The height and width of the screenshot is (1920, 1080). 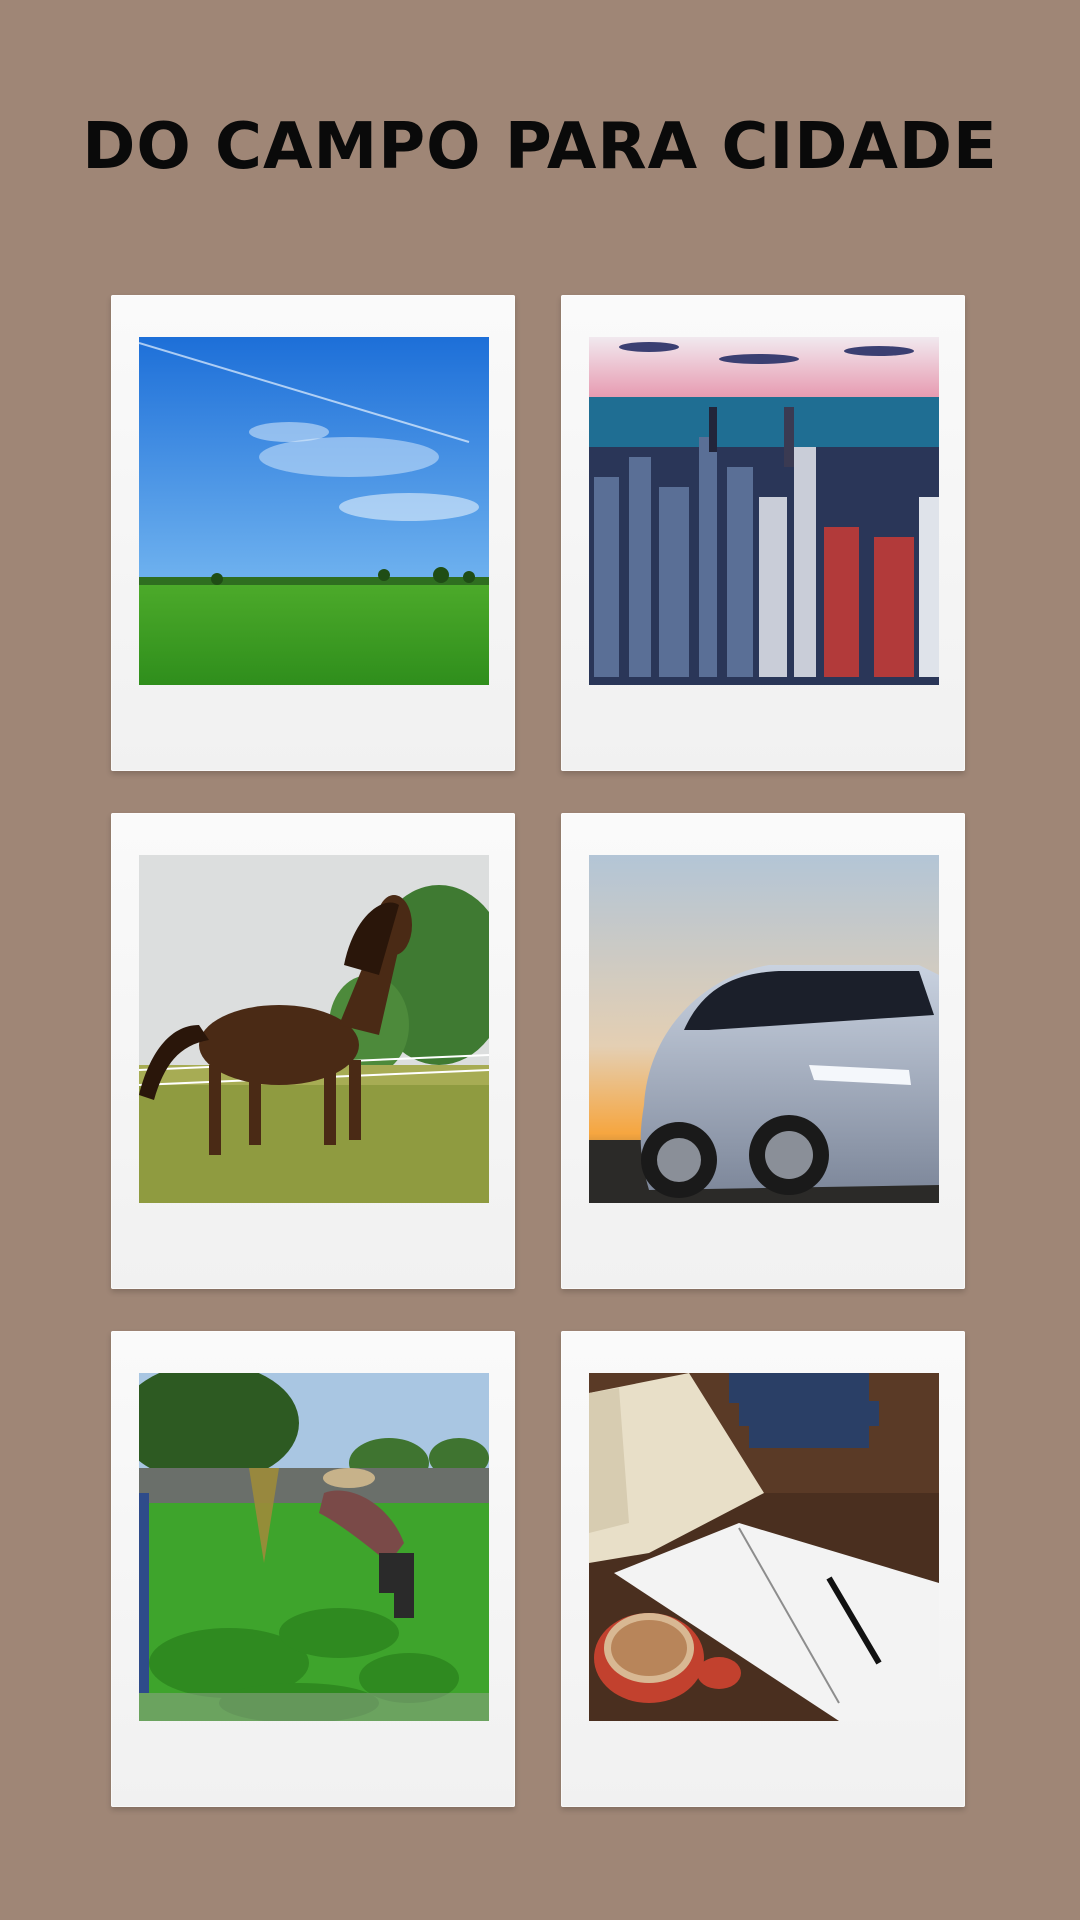 I want to click on photo-books-coffee, so click(x=764, y=1547).